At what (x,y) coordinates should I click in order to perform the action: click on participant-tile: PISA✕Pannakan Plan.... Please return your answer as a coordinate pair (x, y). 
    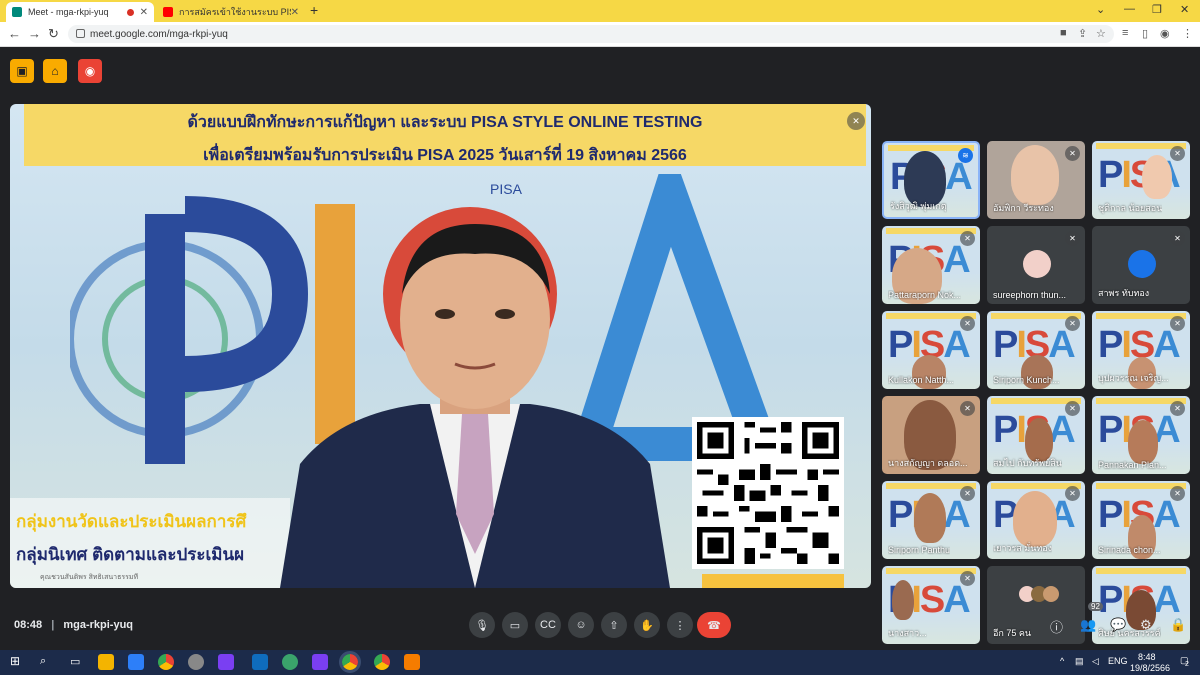
    Looking at the image, I should click on (1141, 435).